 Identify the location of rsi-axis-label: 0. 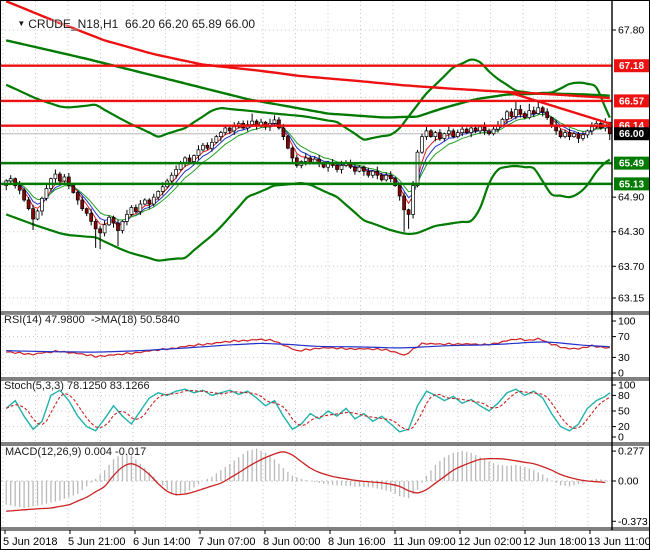
(621, 374).